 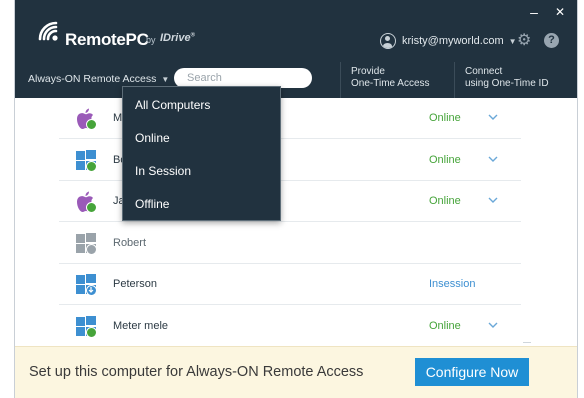 What do you see at coordinates (172, 105) in the screenshot?
I see `menu-item-all-computers: All Computers` at bounding box center [172, 105].